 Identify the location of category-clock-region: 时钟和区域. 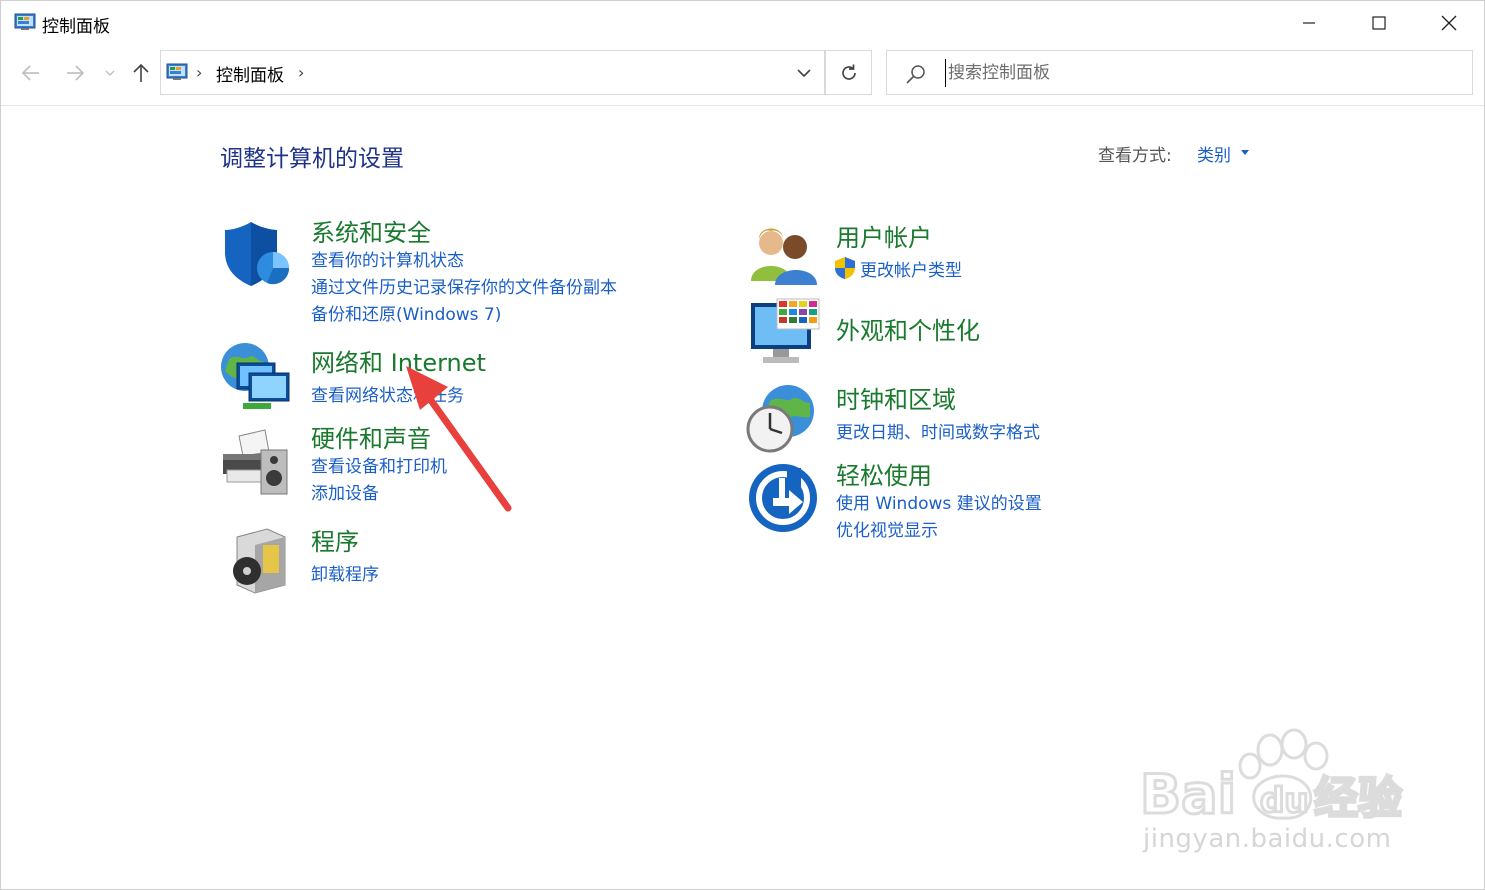
(896, 397).